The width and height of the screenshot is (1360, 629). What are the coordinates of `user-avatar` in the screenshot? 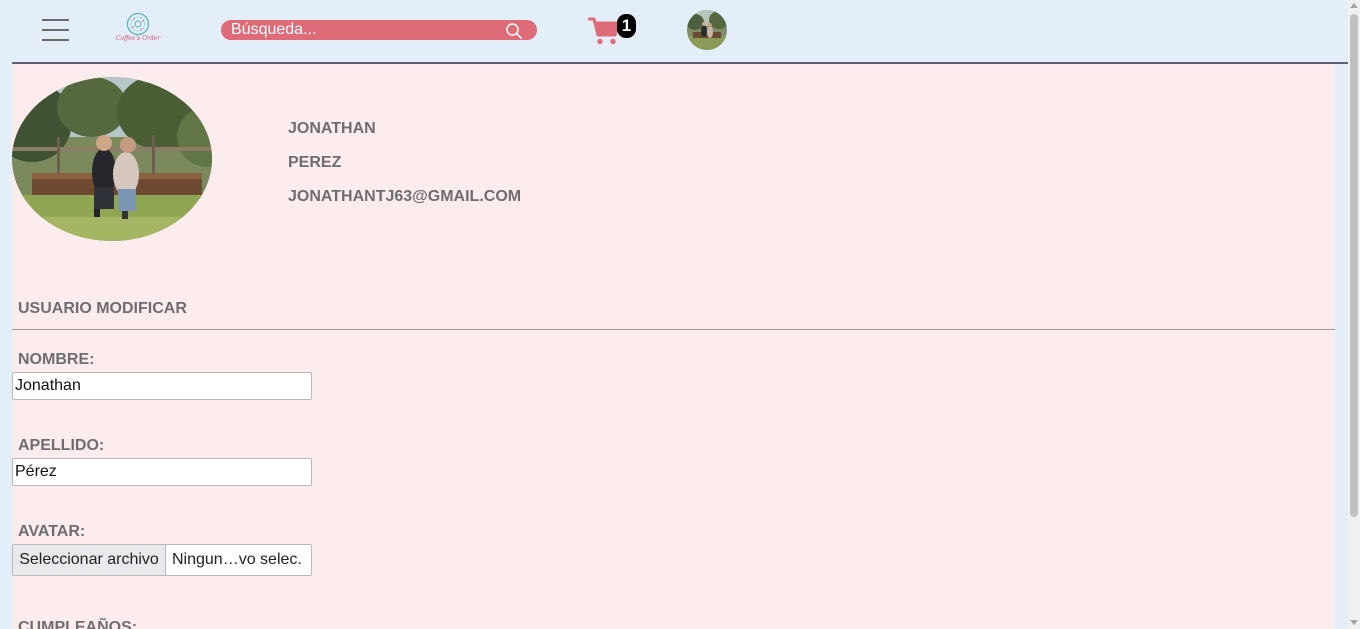 It's located at (707, 30).